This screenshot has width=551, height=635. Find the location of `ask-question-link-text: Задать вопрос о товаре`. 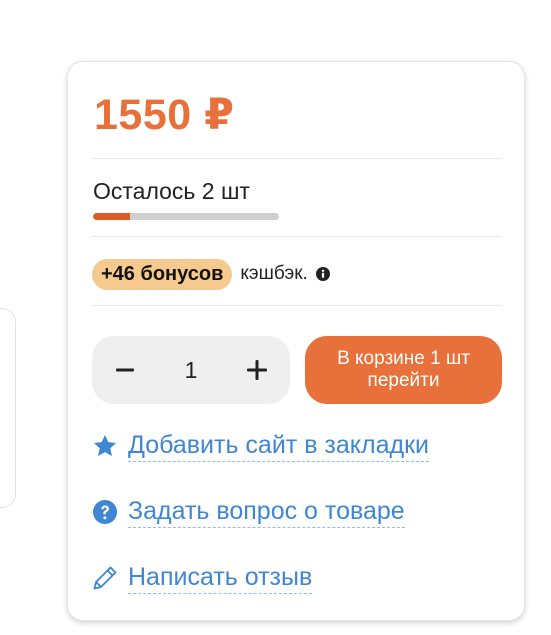

ask-question-link-text: Задать вопрос о товаре is located at coordinates (266, 512).